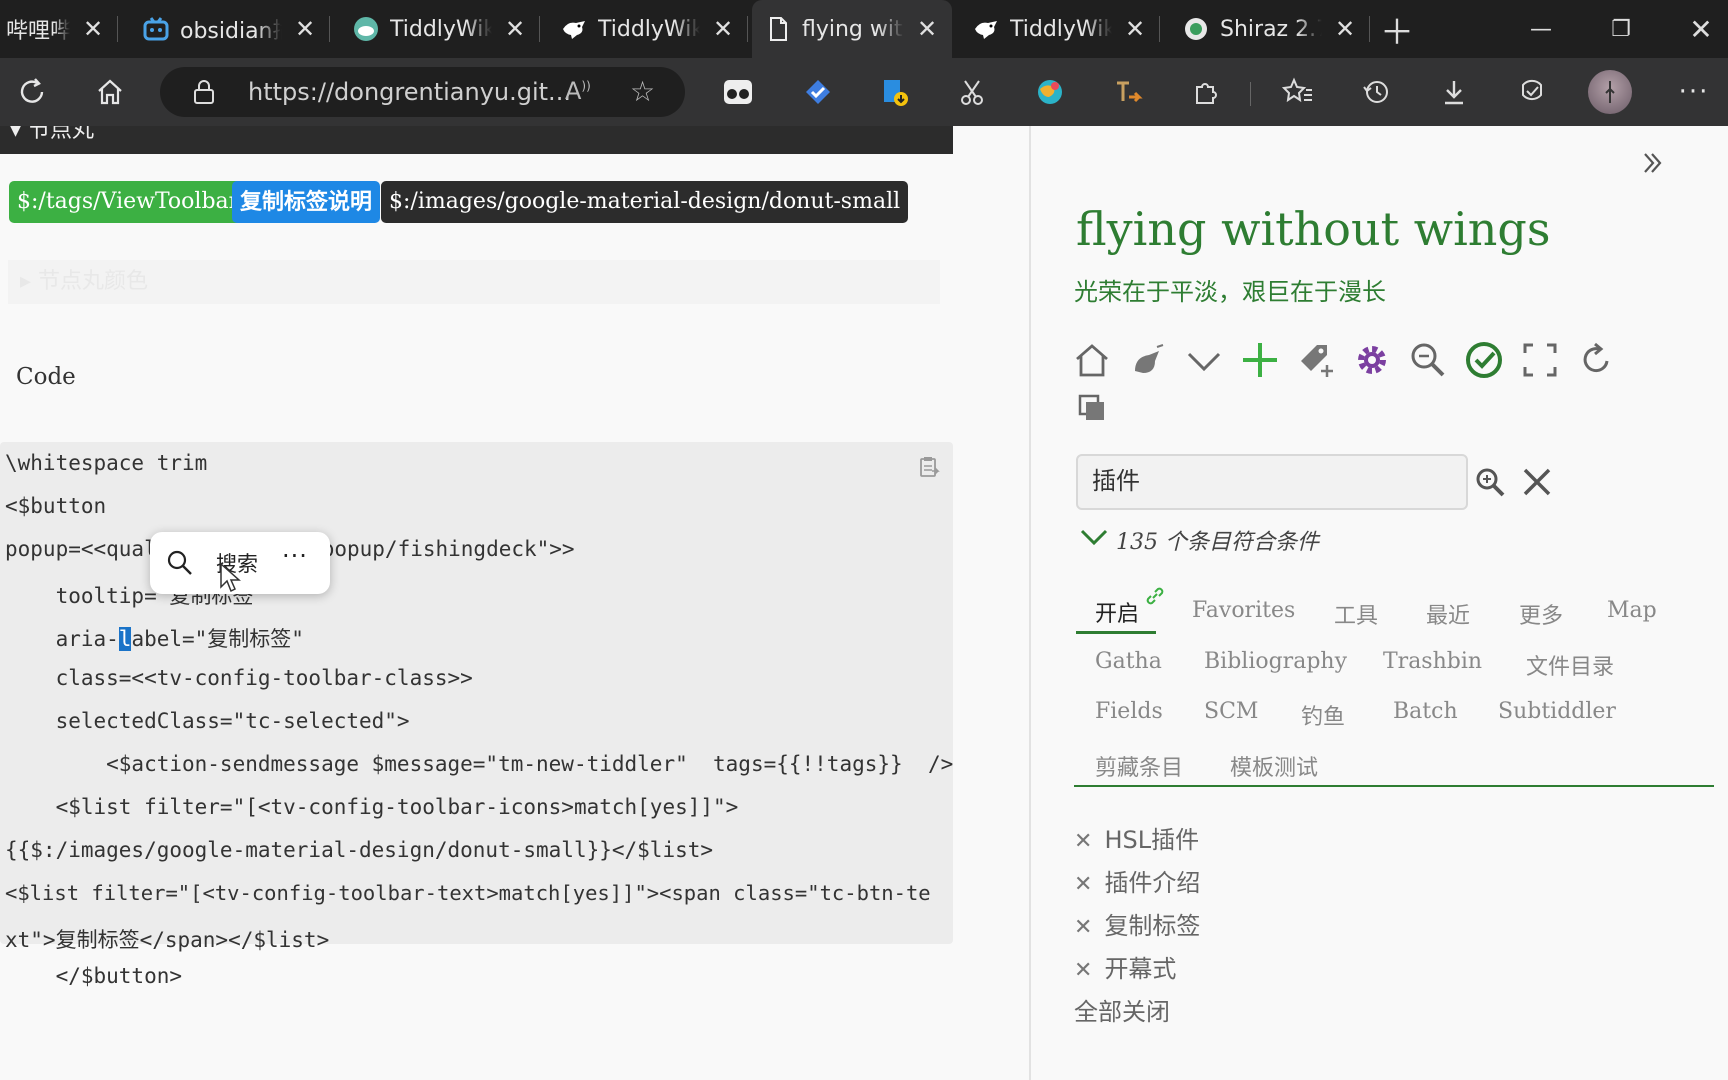 The height and width of the screenshot is (1080, 1728). What do you see at coordinates (738, 92) in the screenshot?
I see `extension-glasses-icon` at bounding box center [738, 92].